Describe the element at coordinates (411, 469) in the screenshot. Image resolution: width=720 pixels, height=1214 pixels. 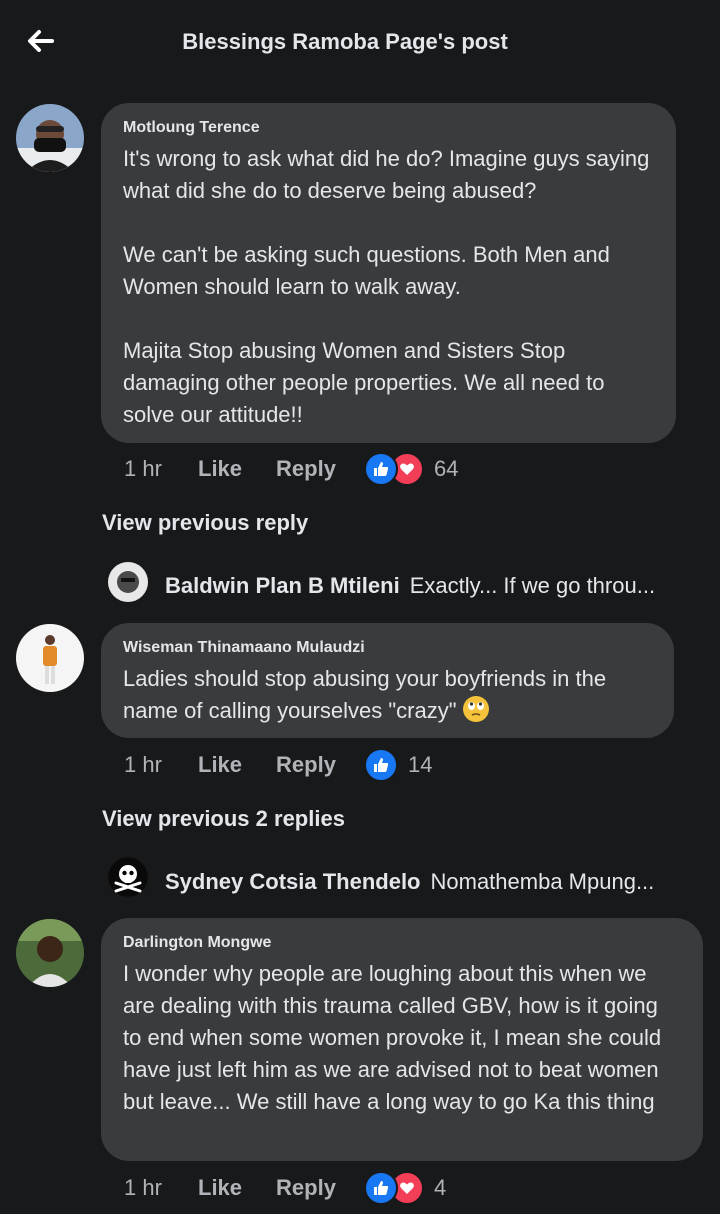
I see `reaction-summary: 64` at that location.